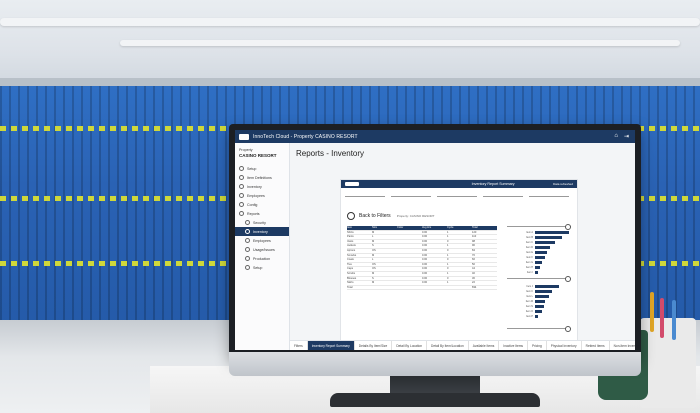 The width and height of the screenshot is (700, 413). Describe the element at coordinates (359, 228) in the screenshot. I see `column-header: Item` at that location.